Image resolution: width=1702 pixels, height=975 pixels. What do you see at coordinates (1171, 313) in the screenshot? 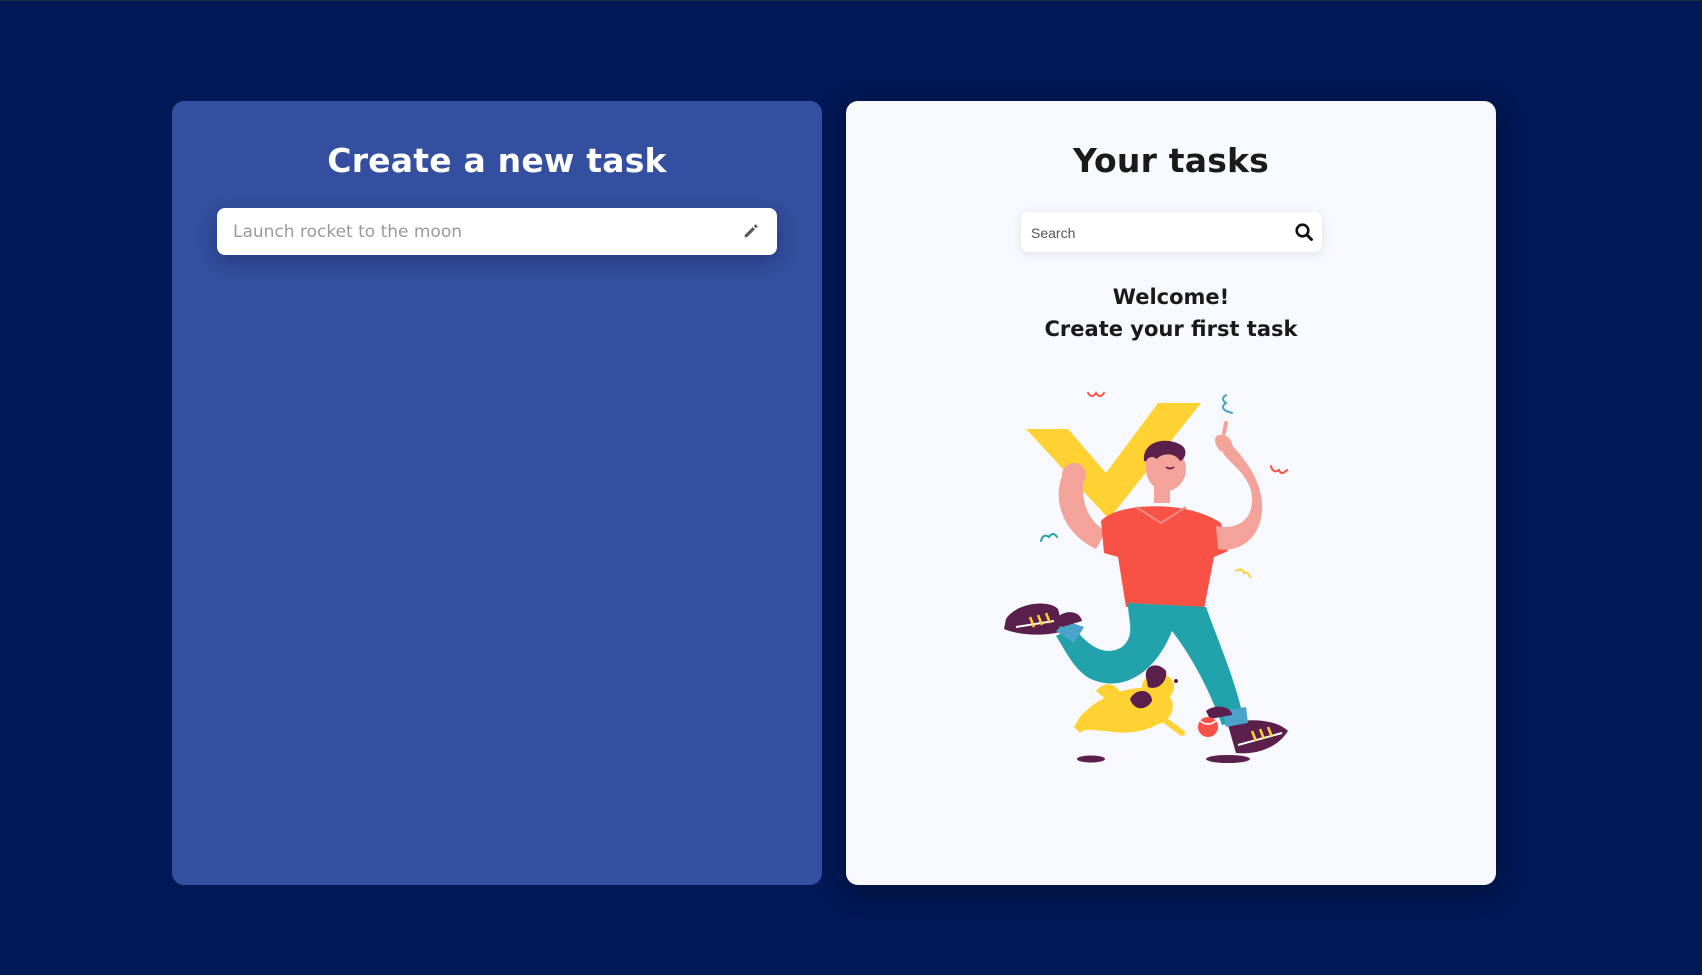
I see `welcome-message: Welcome! Create your first task` at bounding box center [1171, 313].